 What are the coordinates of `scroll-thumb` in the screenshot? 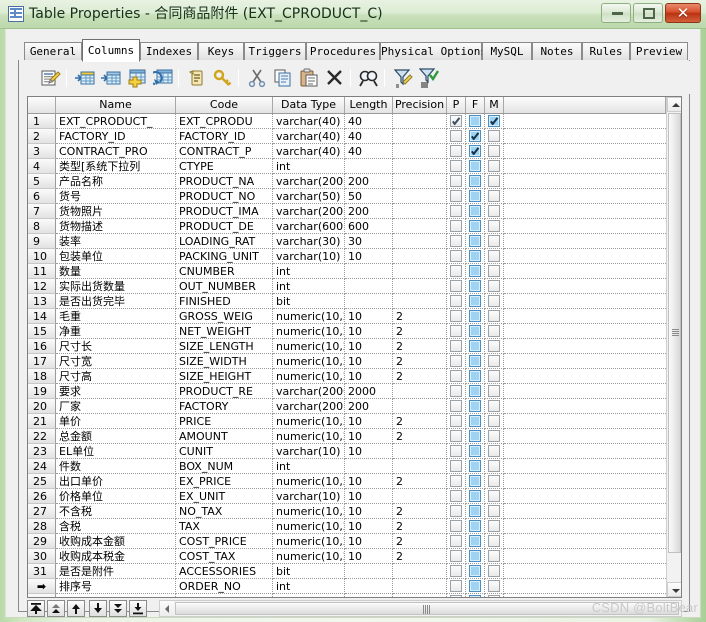 It's located at (674, 333).